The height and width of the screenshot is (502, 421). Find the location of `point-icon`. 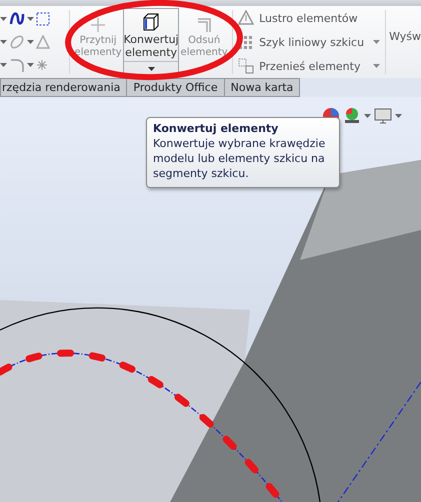

point-icon is located at coordinates (42, 64).